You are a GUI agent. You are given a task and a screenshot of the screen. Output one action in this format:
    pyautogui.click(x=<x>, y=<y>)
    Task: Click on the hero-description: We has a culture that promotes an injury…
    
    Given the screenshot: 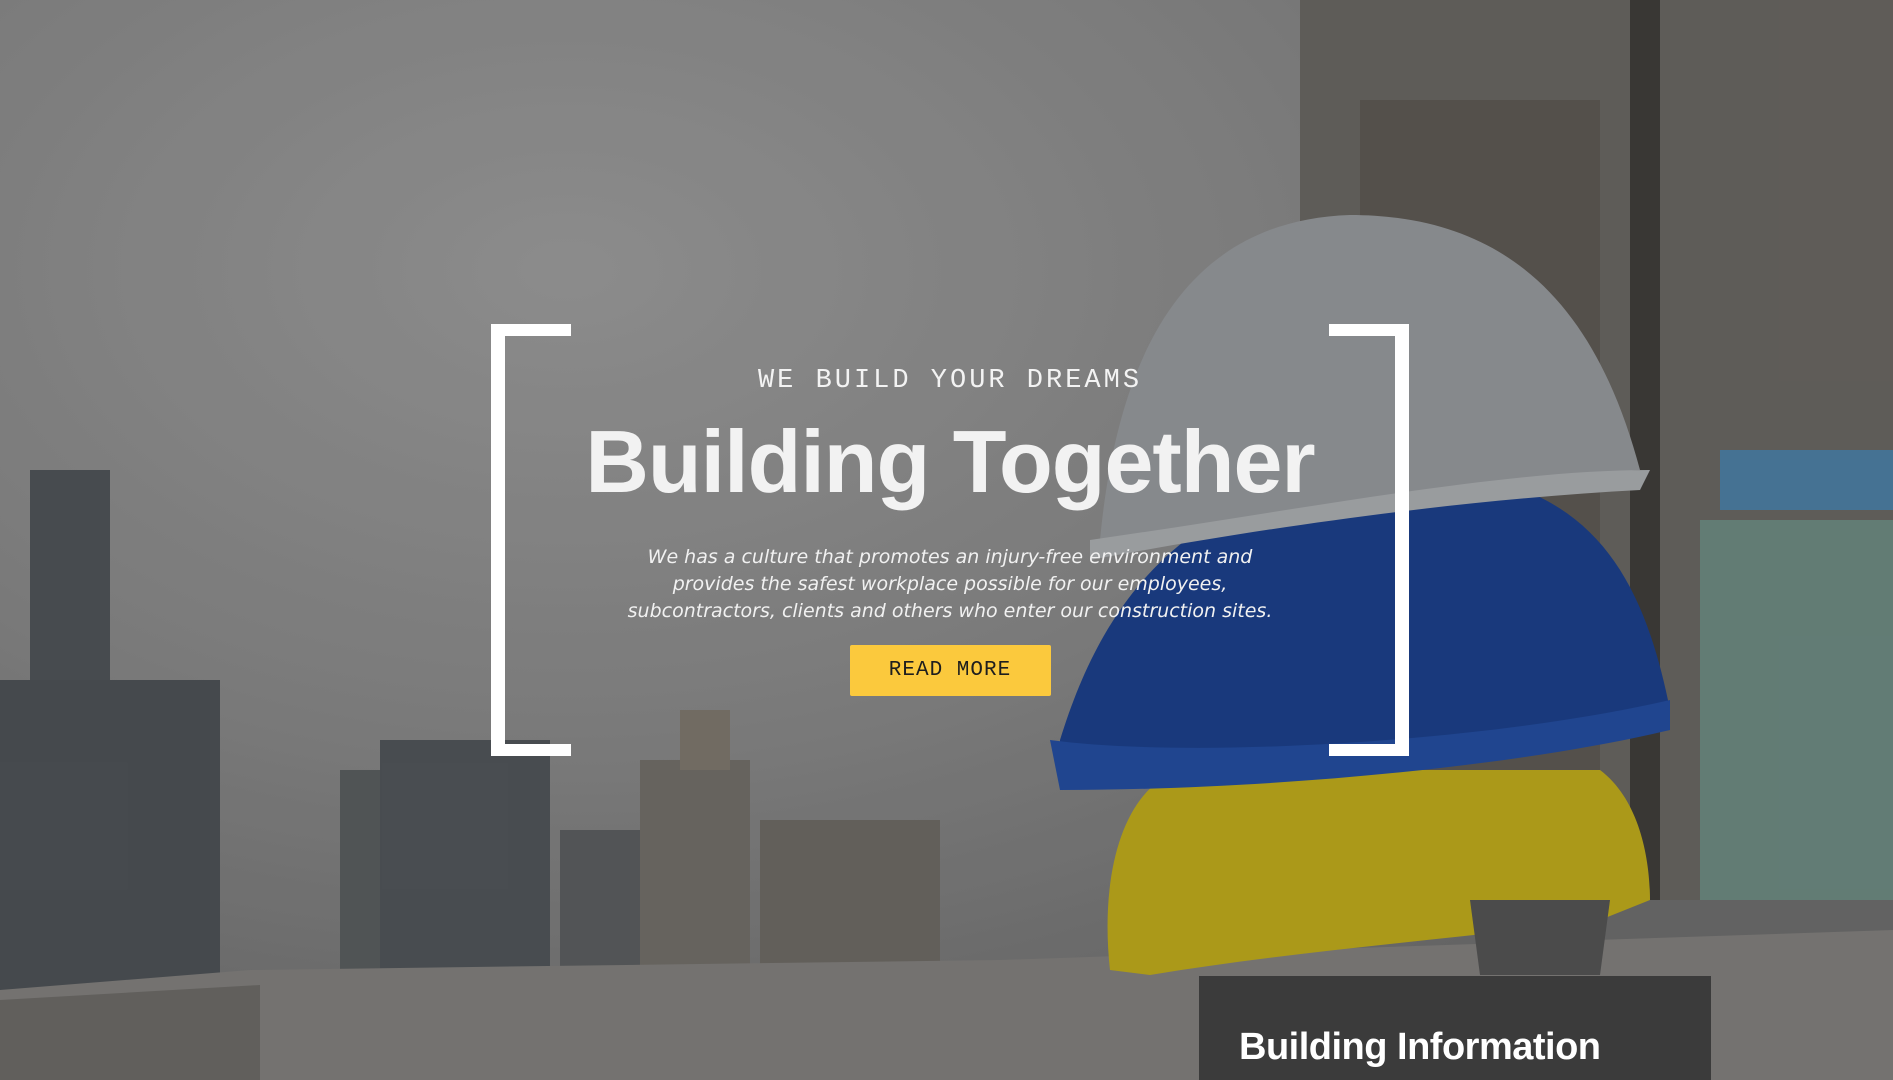 What is the action you would take?
    pyautogui.click(x=950, y=584)
    